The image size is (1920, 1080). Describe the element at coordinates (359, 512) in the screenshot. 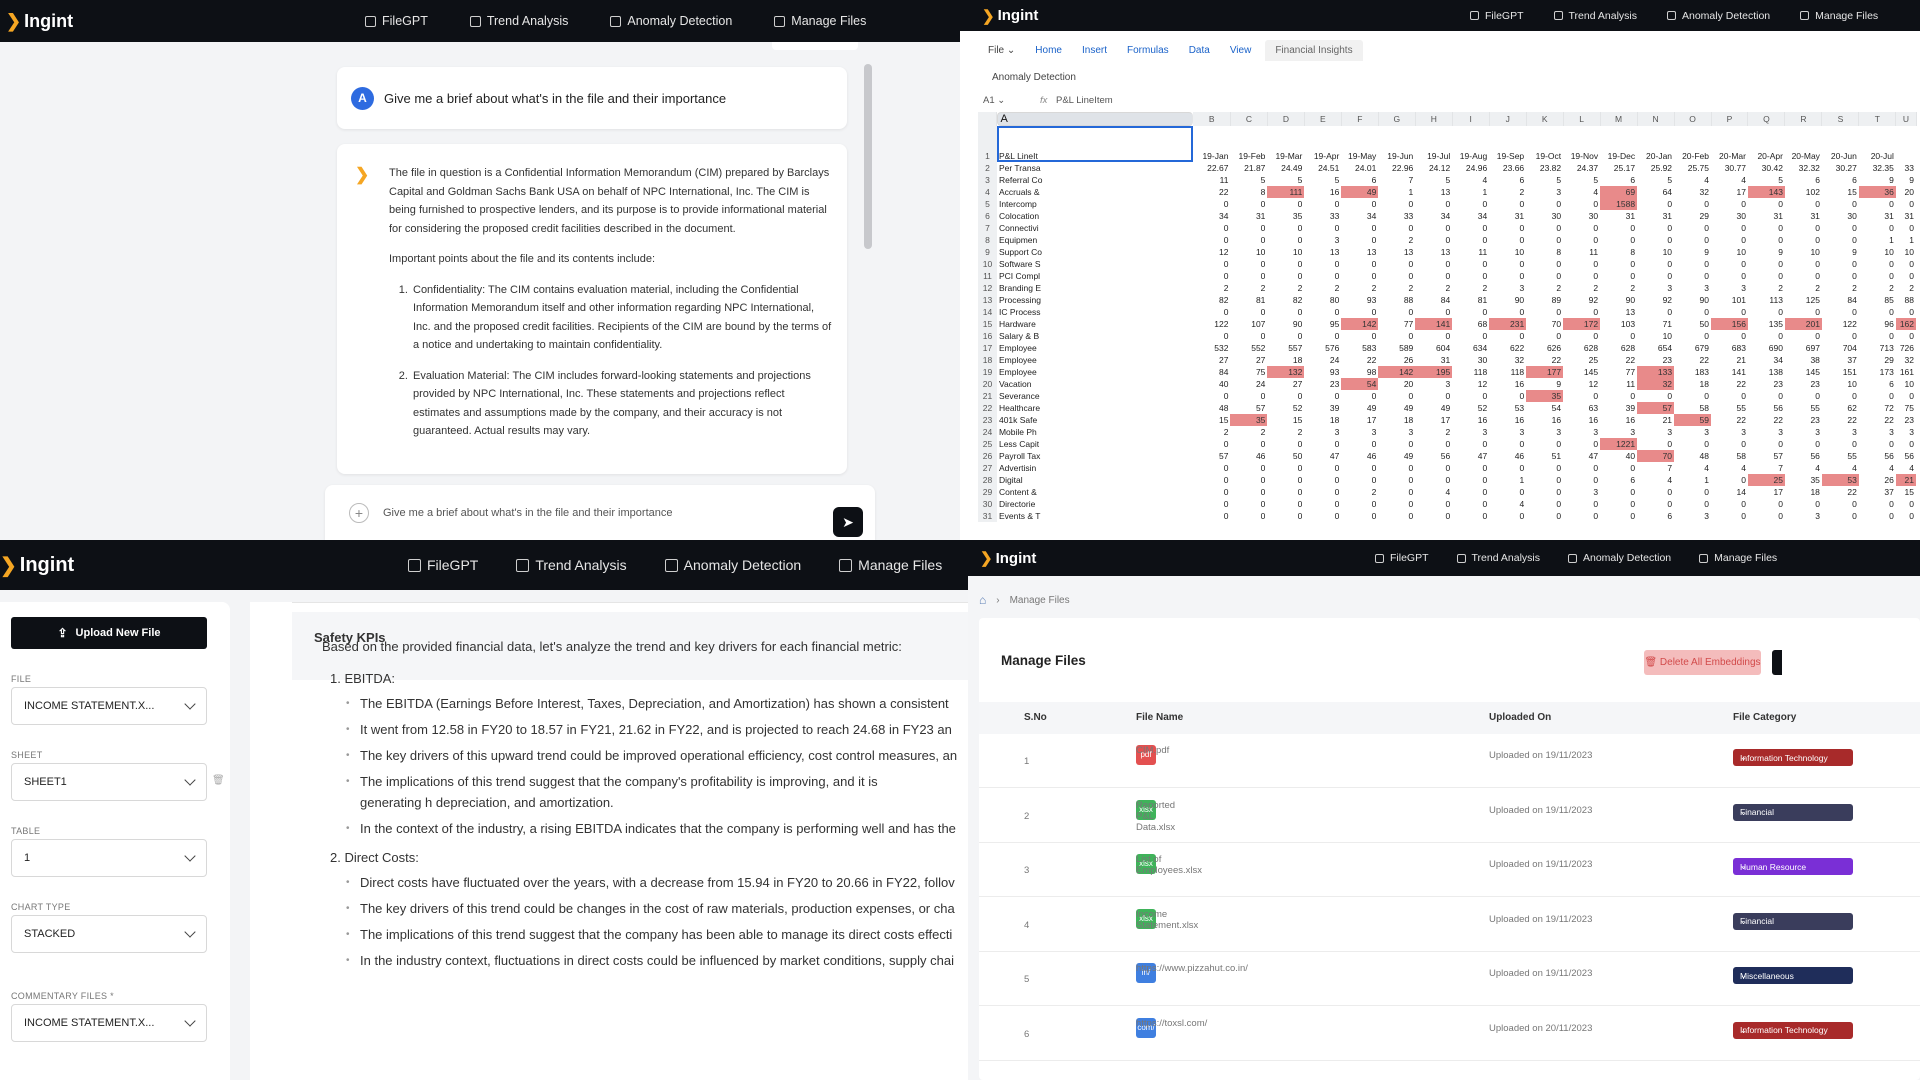

I see `attach-plus-icon: +` at that location.